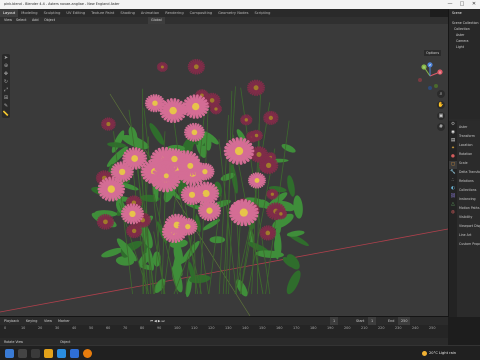 This screenshot has height=360, width=480. What do you see at coordinates (441, 94) in the screenshot?
I see `zoom-icon: ⌕` at bounding box center [441, 94].